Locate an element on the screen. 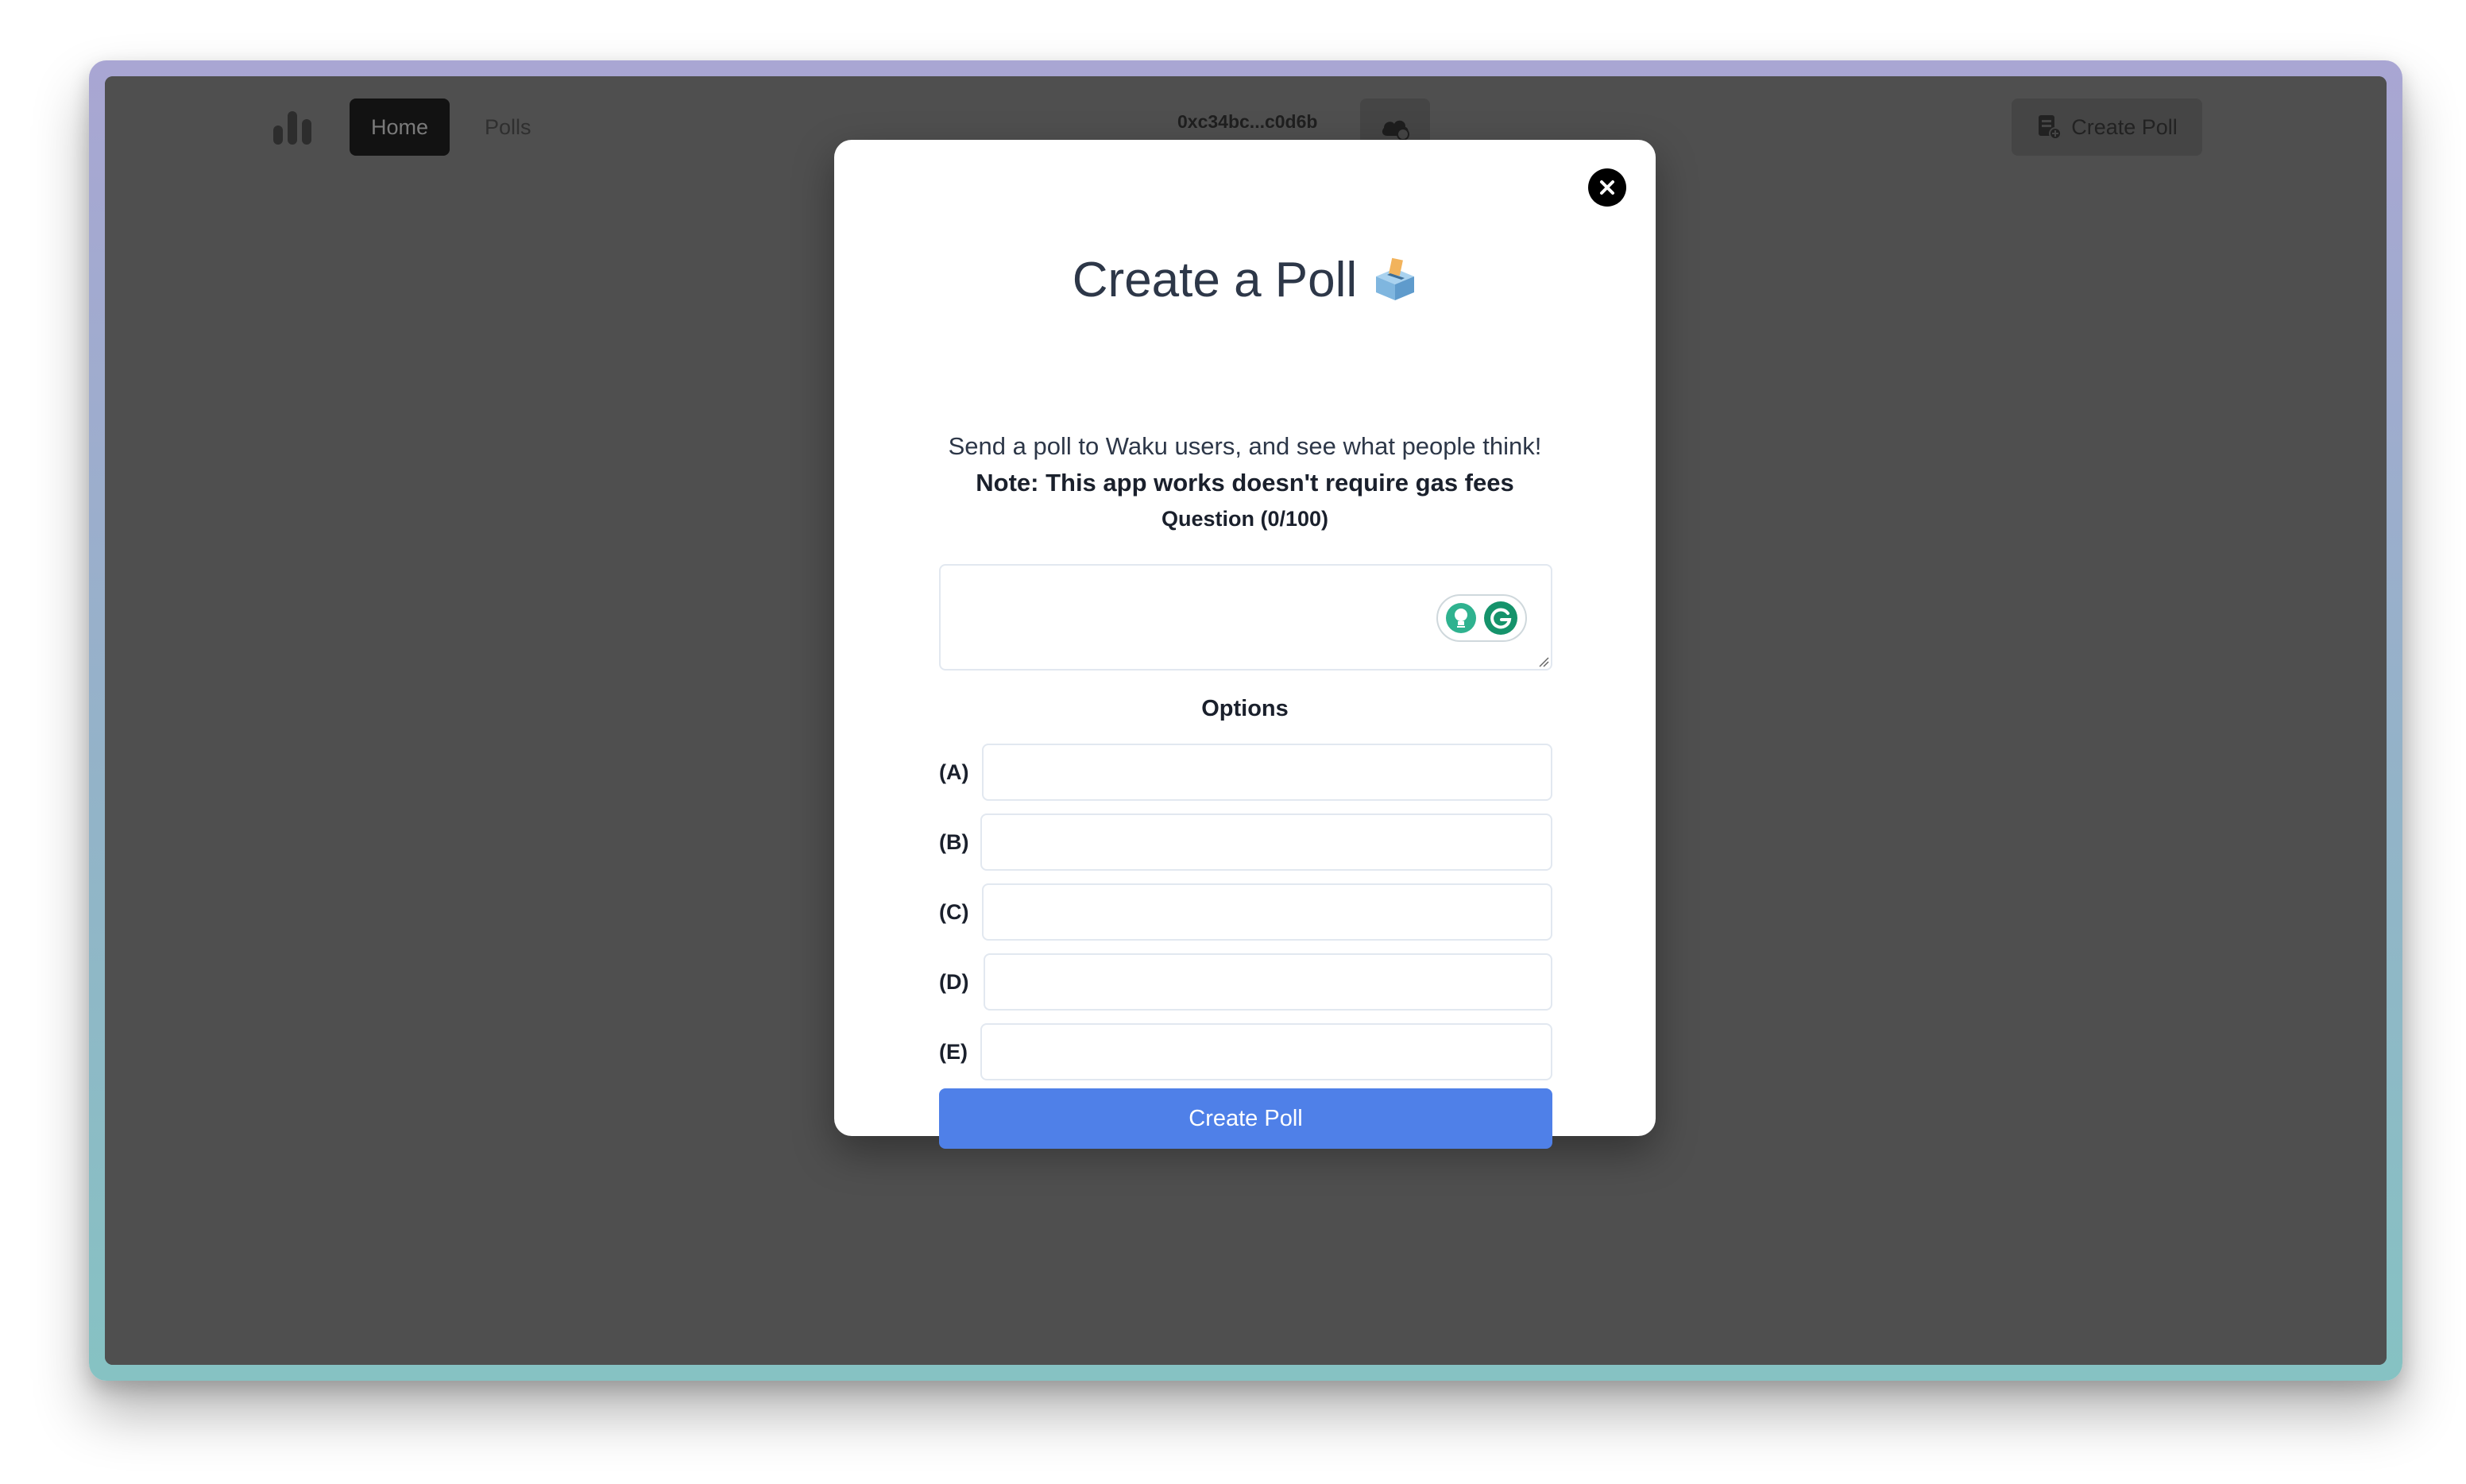  option-row-a: (A) is located at coordinates (1245, 773).